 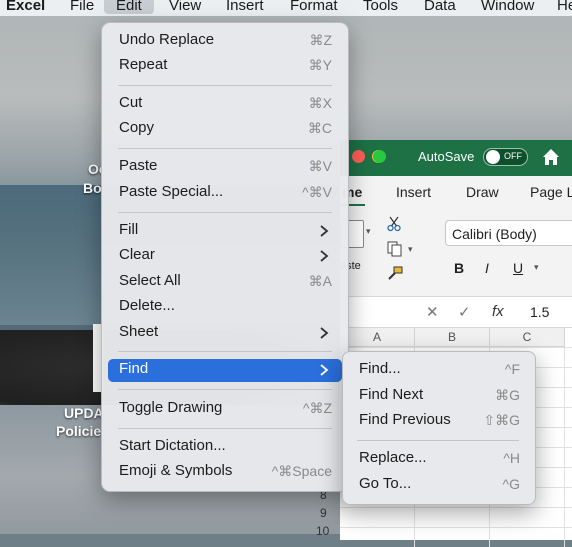 What do you see at coordinates (432, 312) in the screenshot?
I see `cancel-icon: ✕` at bounding box center [432, 312].